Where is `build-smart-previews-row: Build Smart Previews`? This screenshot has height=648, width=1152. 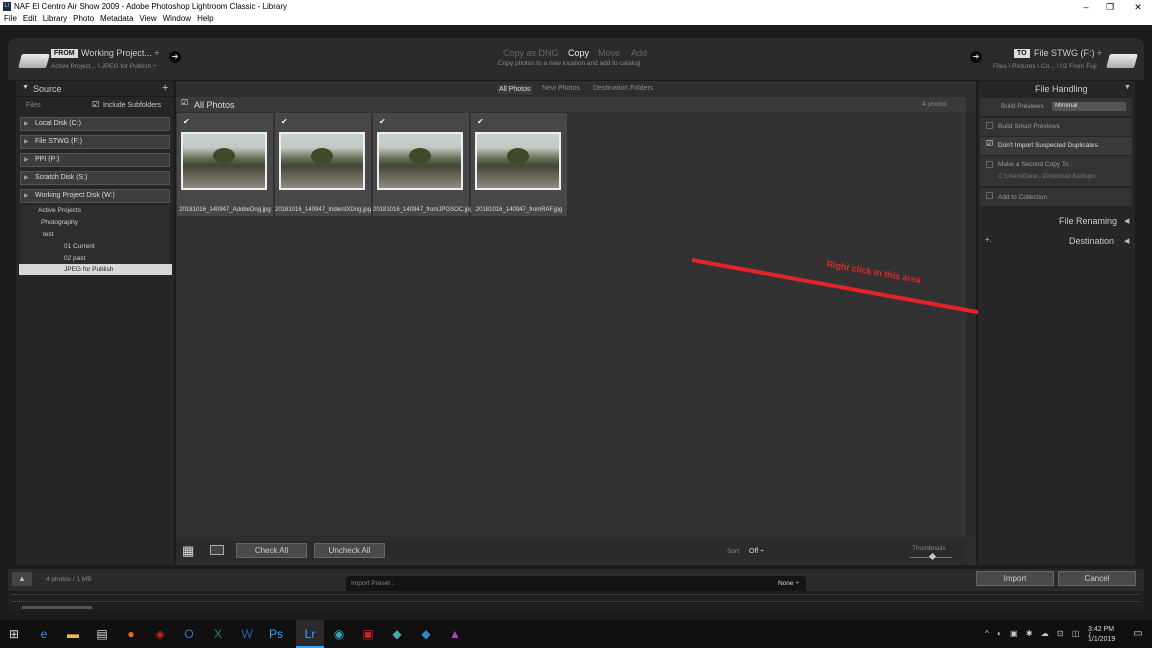
build-smart-previews-row: Build Smart Previews is located at coordinates (1056, 127).